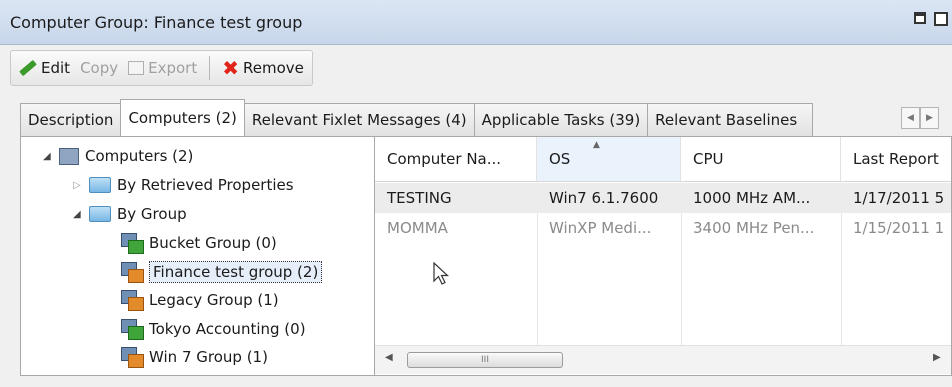  I want to click on remove-button: ✖ Remove, so click(263, 68).